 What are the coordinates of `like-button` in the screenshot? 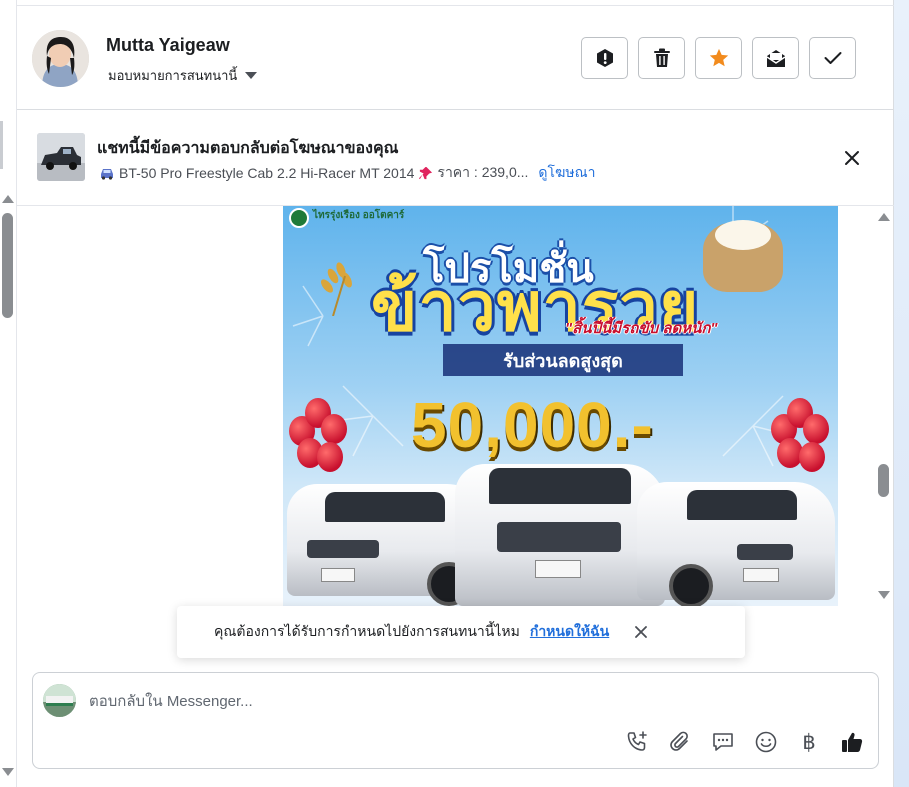 It's located at (852, 742).